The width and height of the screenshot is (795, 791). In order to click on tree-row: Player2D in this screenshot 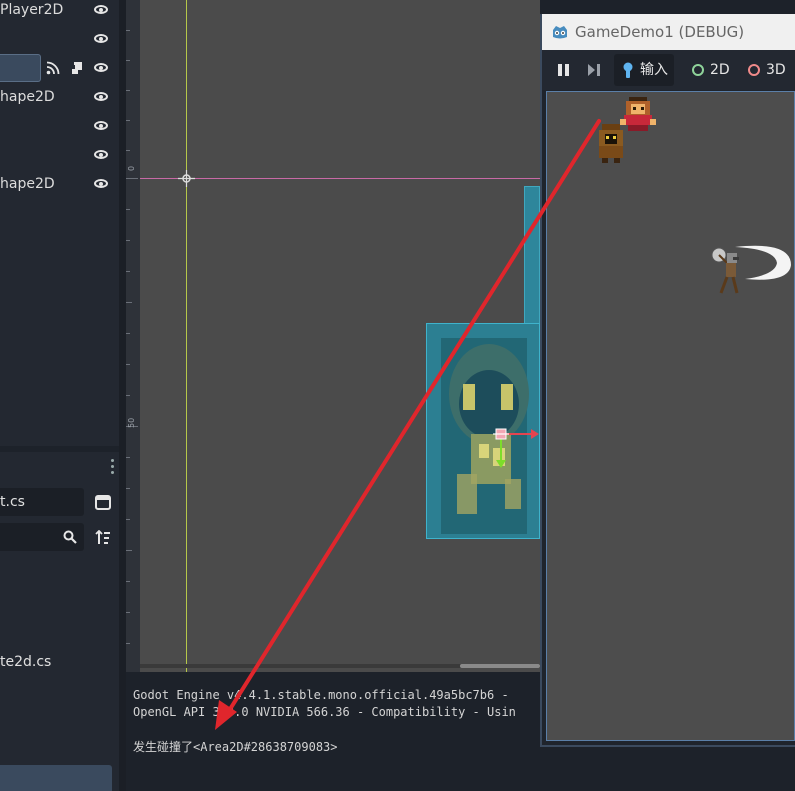, I will do `click(59, 13)`.